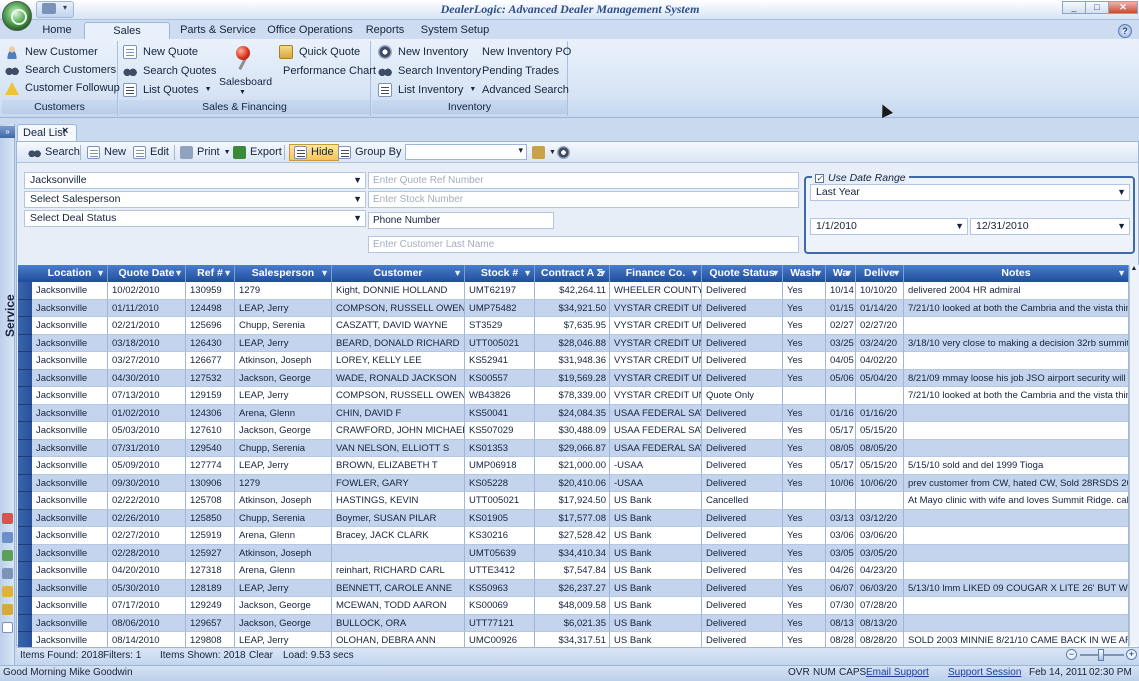 This screenshot has height=681, width=1139. What do you see at coordinates (218, 30) in the screenshot?
I see `tab-parts-service: Parts & Service` at bounding box center [218, 30].